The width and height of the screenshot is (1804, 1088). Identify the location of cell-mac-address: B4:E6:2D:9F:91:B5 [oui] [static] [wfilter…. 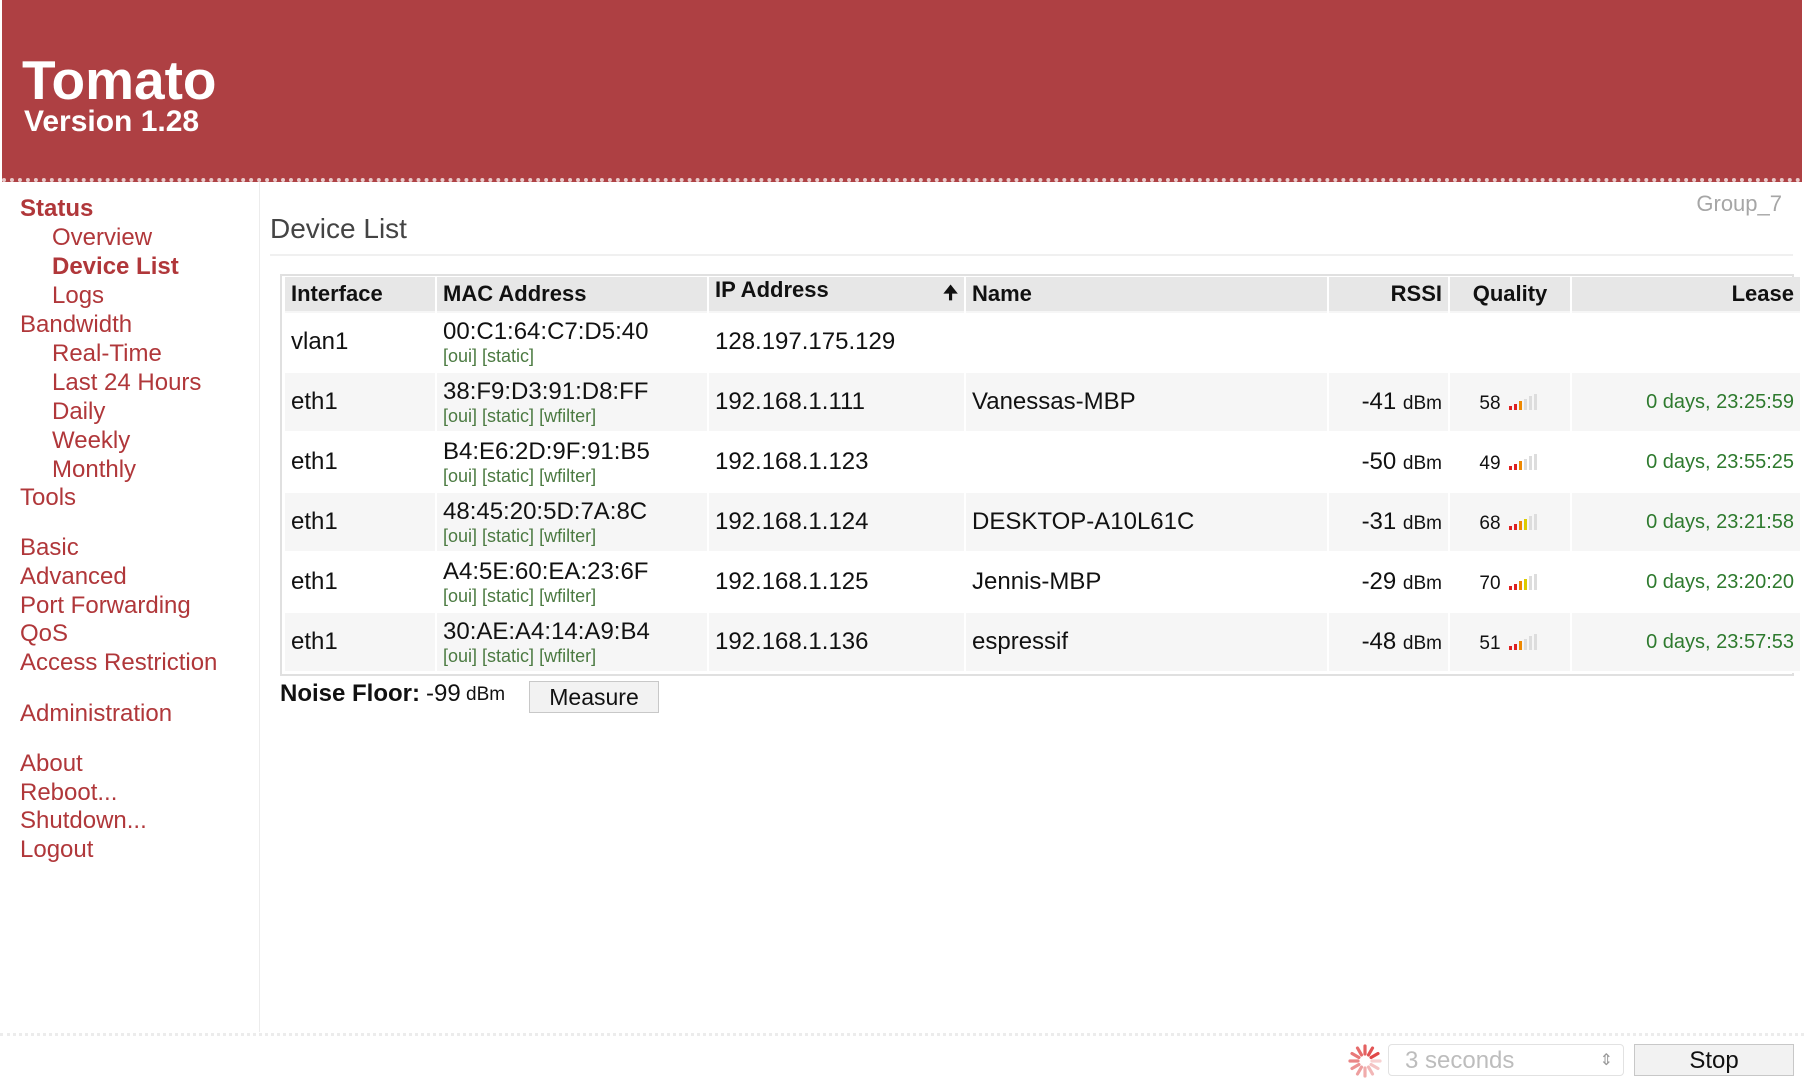
(572, 463).